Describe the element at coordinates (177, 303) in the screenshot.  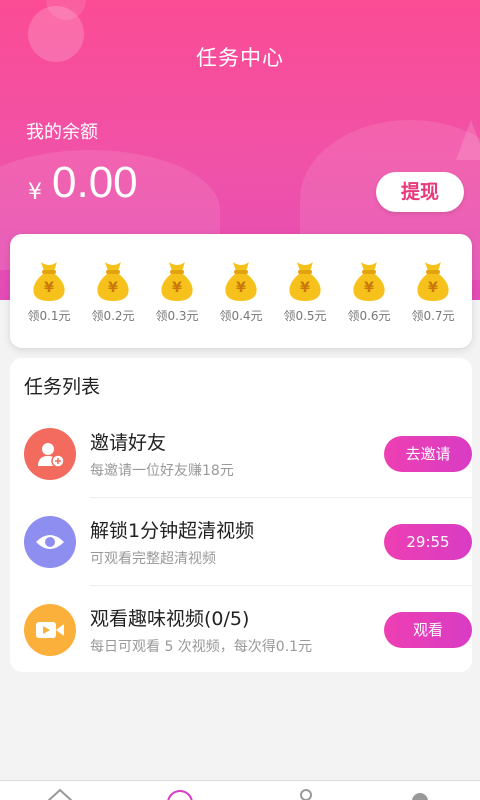
I see `reward-item: ¥ 领0.3元` at that location.